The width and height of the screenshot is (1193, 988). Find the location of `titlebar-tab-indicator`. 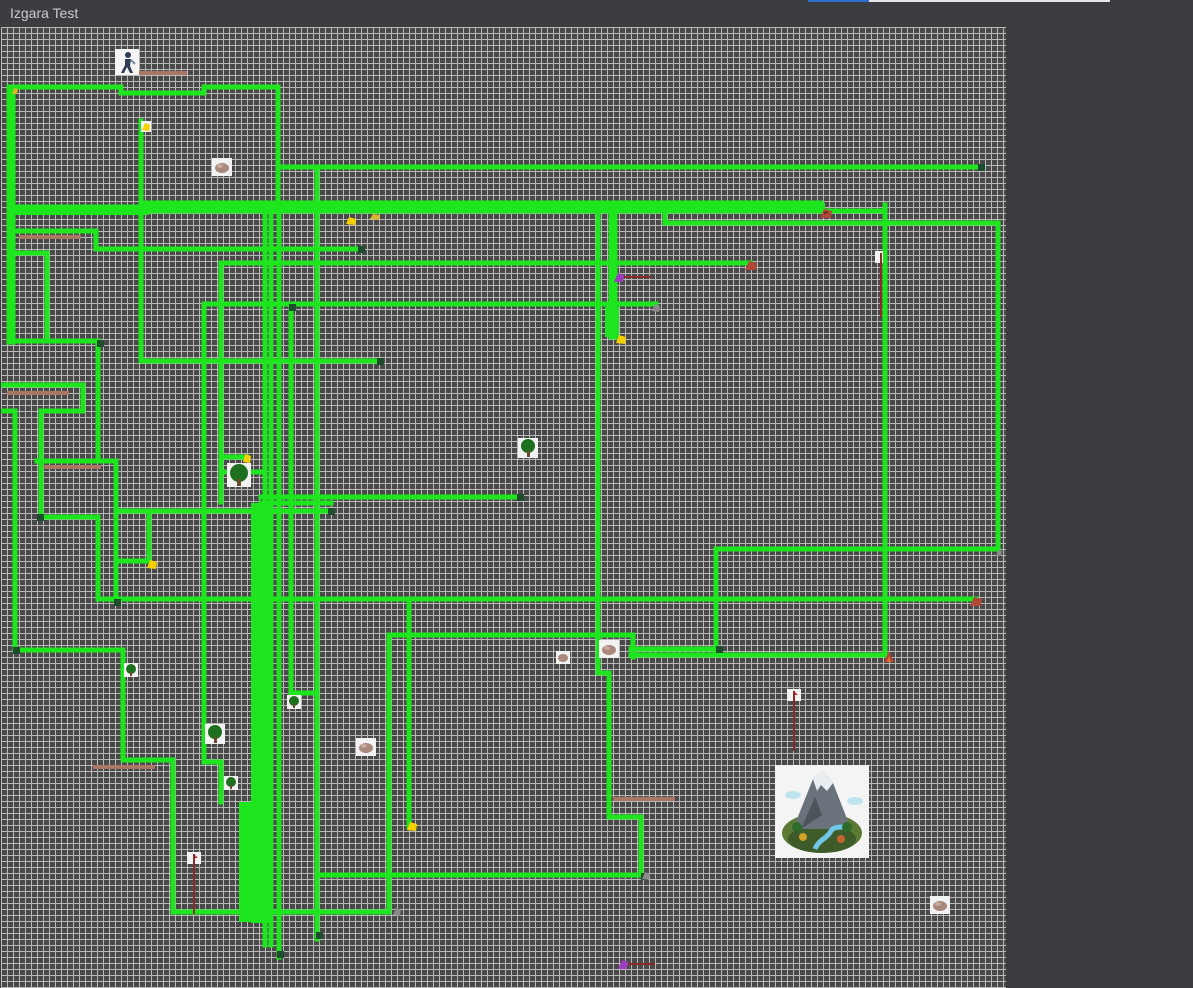

titlebar-tab-indicator is located at coordinates (838, 1).